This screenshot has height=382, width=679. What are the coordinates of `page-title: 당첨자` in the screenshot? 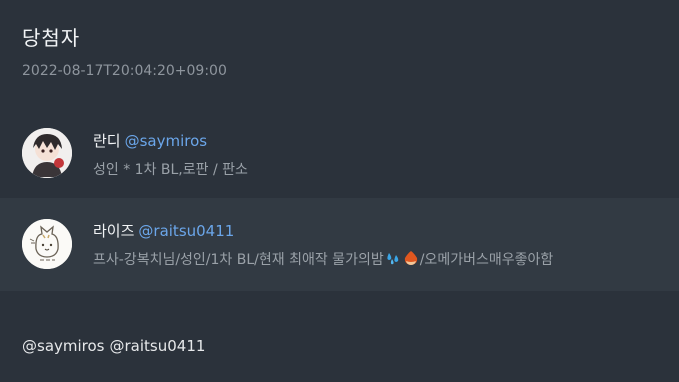 It's located at (51, 38).